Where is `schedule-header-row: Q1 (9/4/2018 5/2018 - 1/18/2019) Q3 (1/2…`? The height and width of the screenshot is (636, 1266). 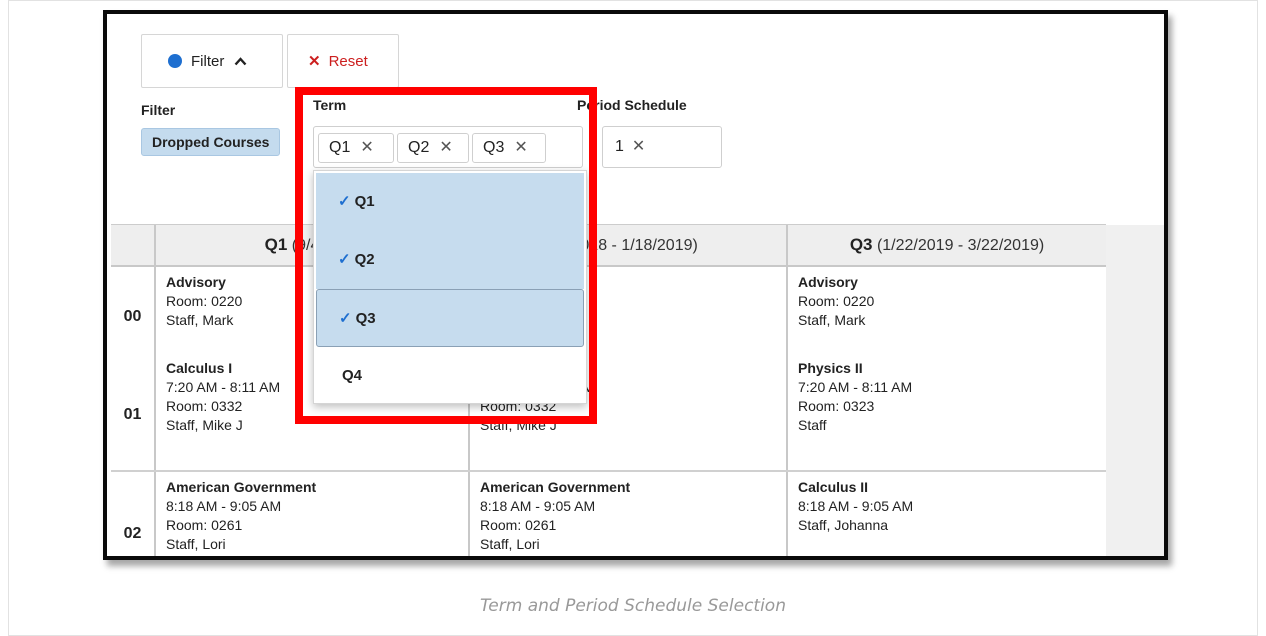 schedule-header-row: Q1 (9/4/2018 5/2018 - 1/18/2019) Q3 (1/2… is located at coordinates (608, 246).